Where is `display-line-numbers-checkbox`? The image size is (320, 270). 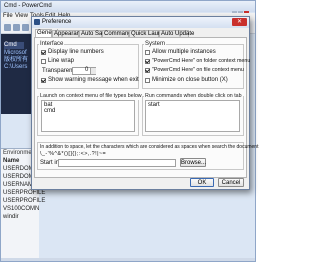
display-line-numbers-checkbox is located at coordinates (43, 52).